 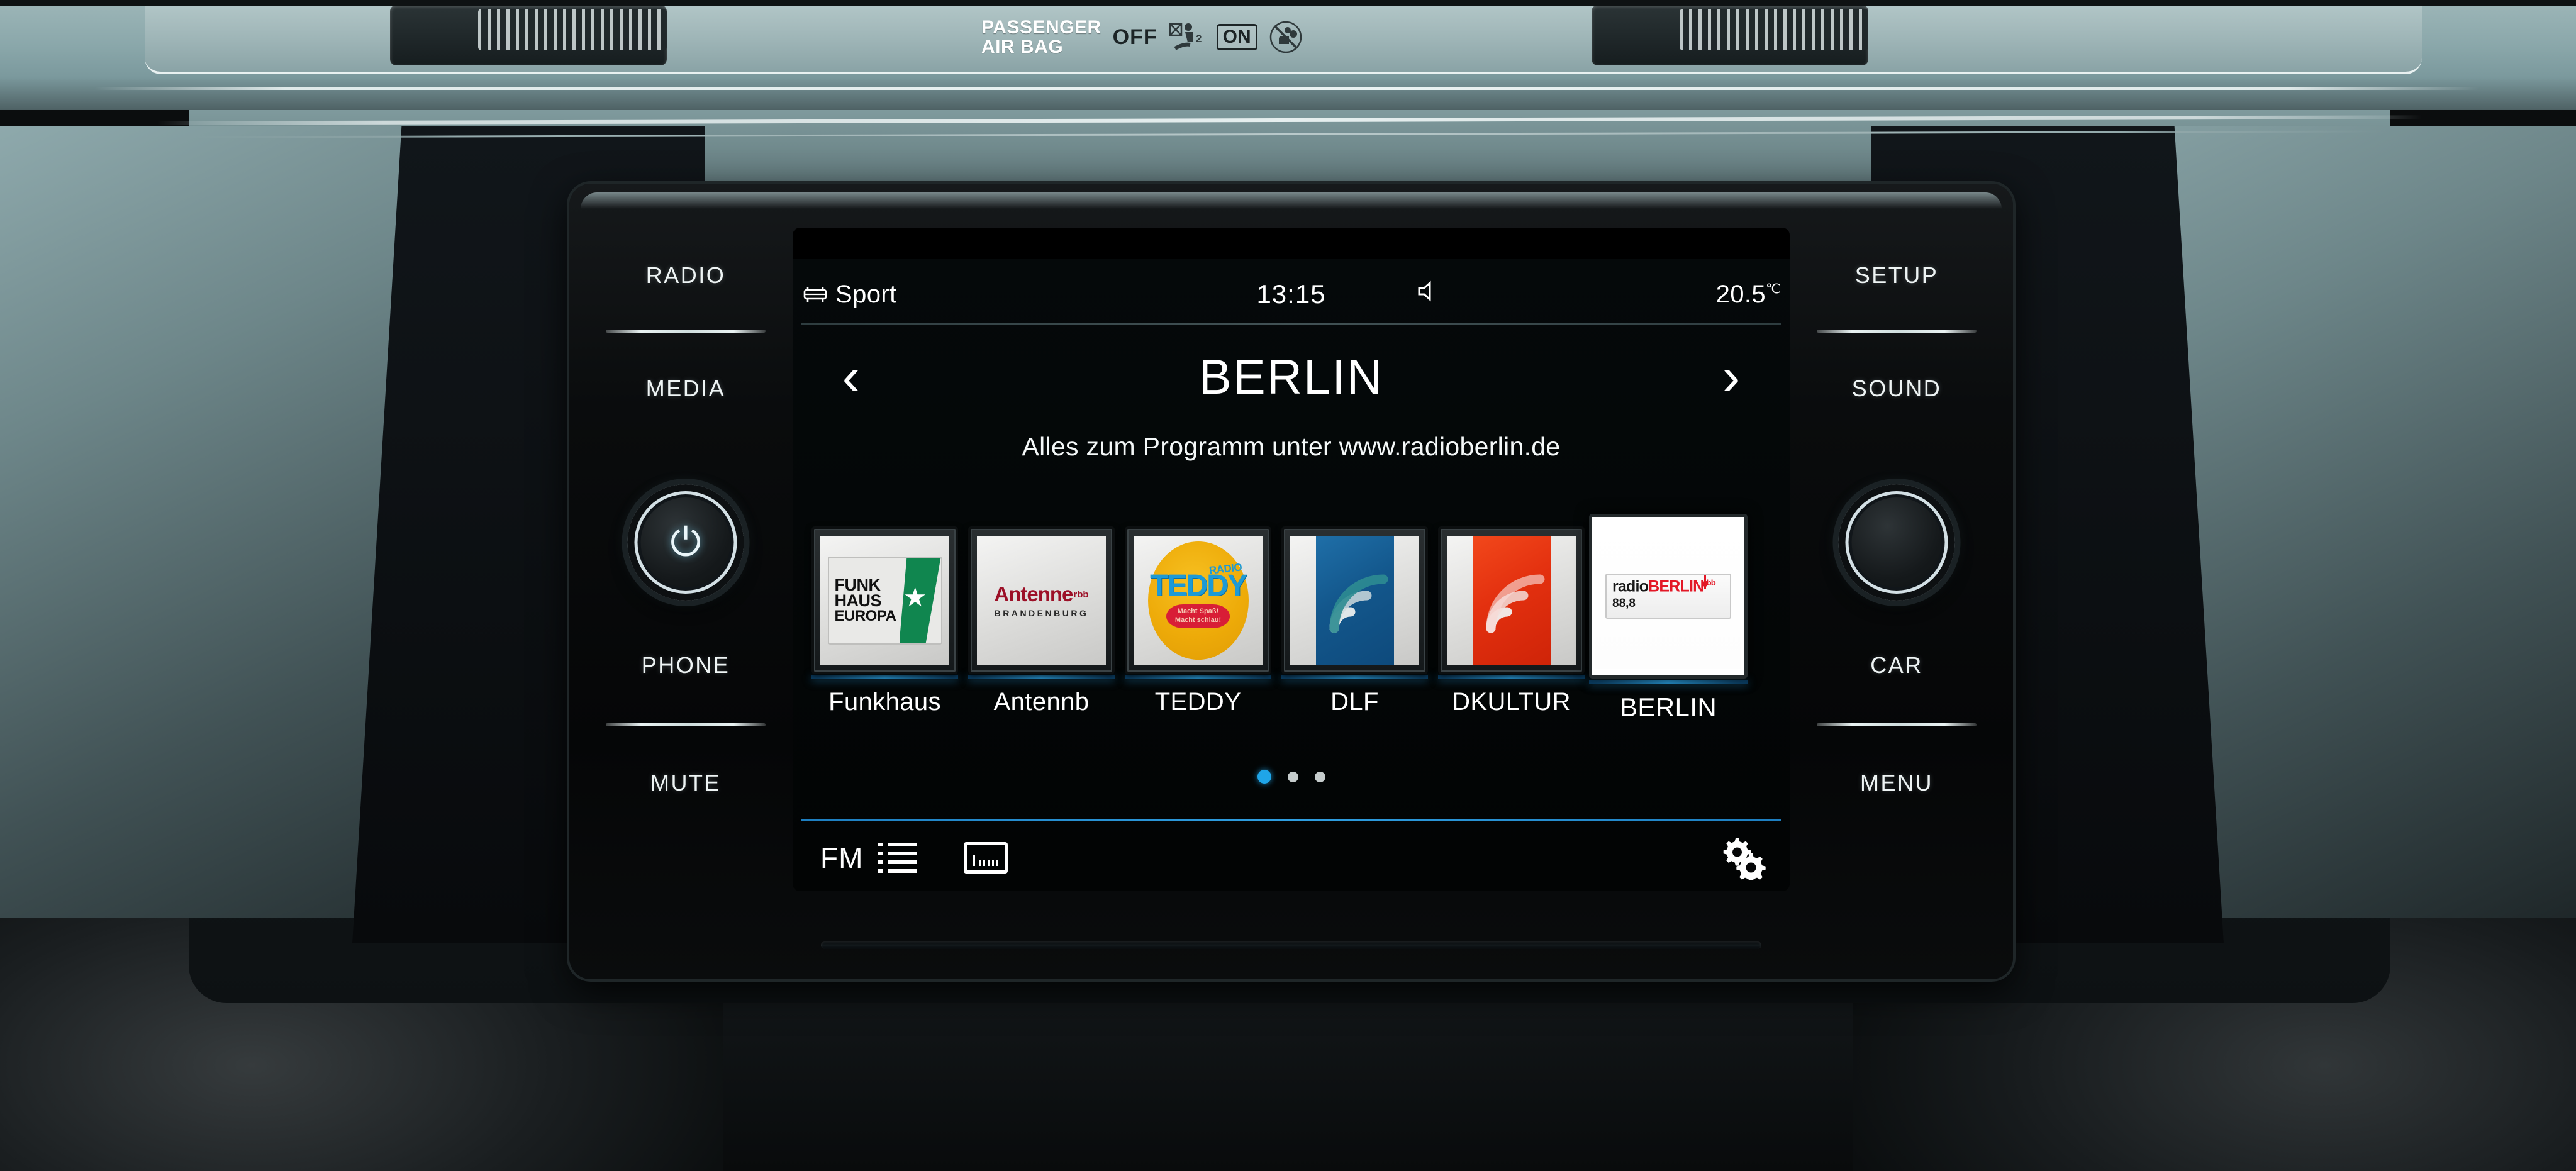 I want to click on tv-tower-icon, so click(x=1705, y=582).